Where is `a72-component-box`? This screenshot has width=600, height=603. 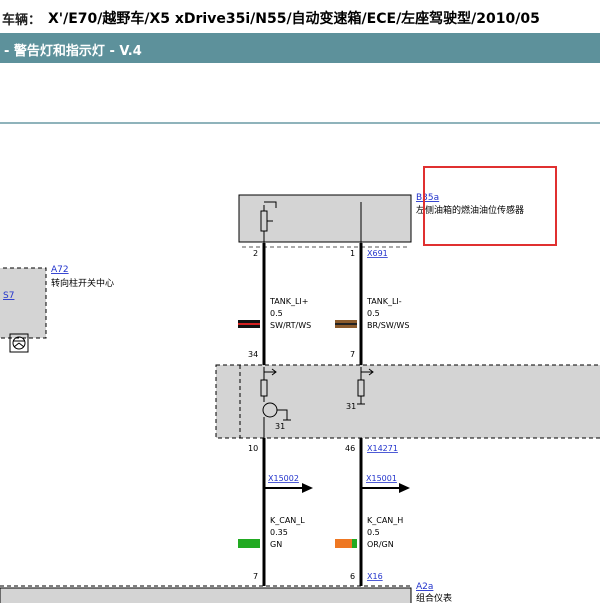
a72-component-box is located at coordinates (23, 303).